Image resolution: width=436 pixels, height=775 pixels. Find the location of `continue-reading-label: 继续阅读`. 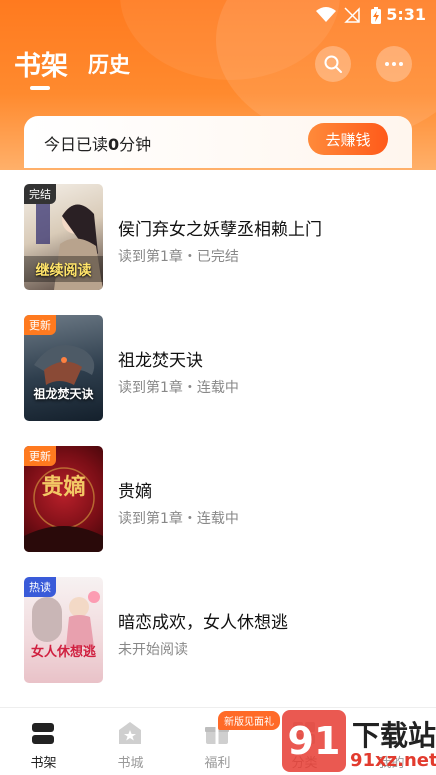

continue-reading-label: 继续阅读 is located at coordinates (63, 271).